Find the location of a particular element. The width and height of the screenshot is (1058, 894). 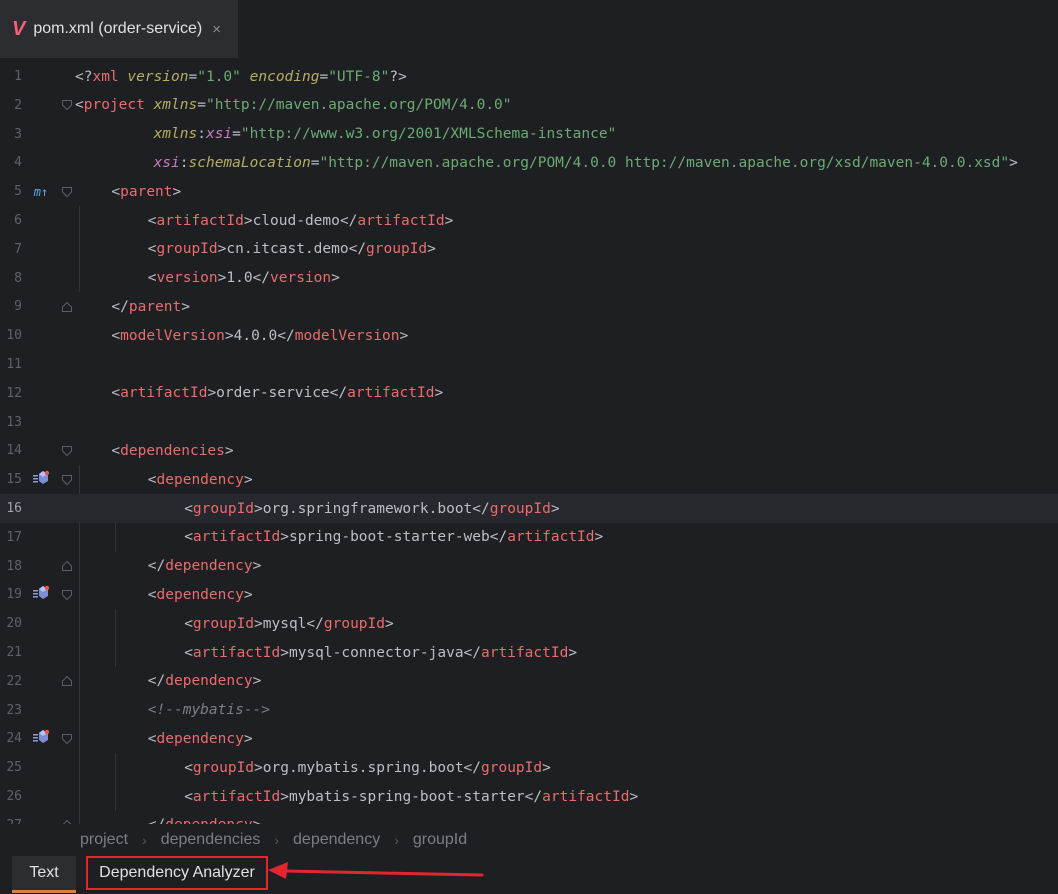

line-number: 9 is located at coordinates (18, 307).